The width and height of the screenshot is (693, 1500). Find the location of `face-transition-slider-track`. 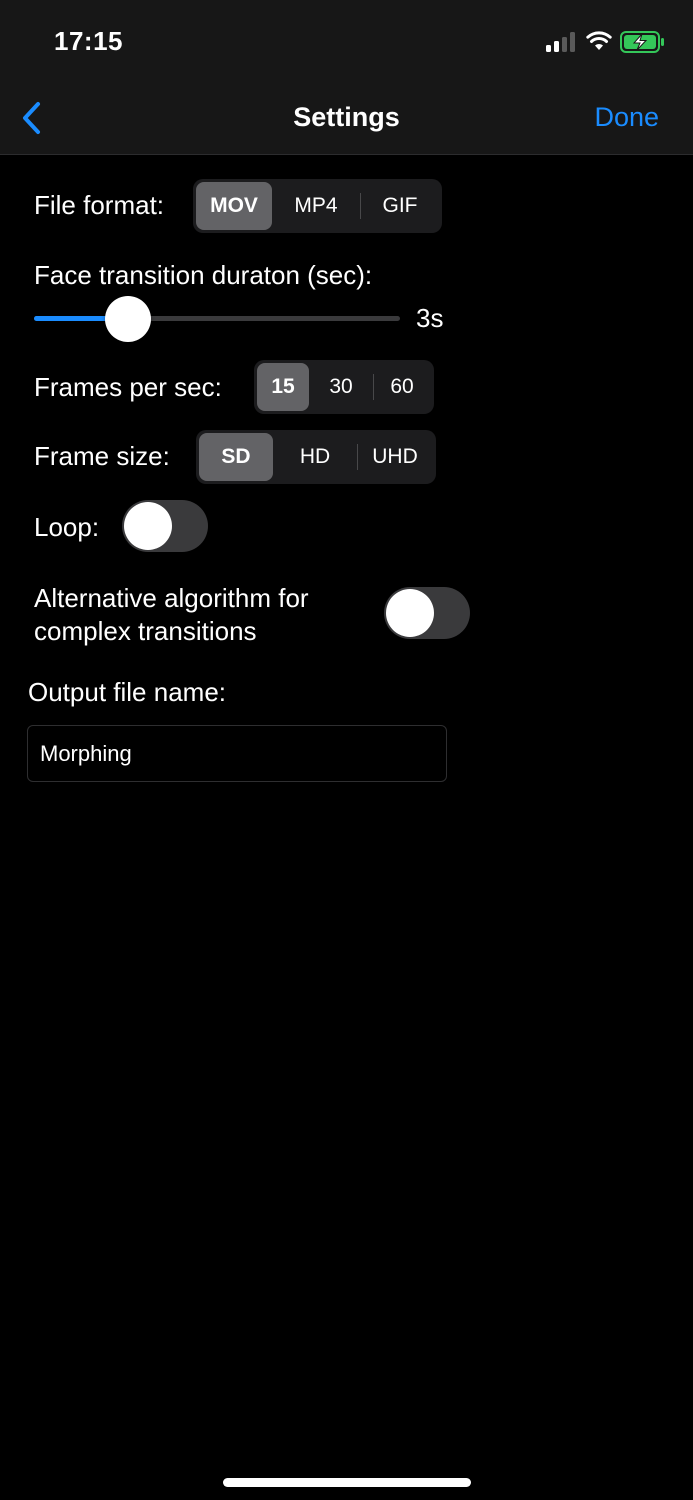

face-transition-slider-track is located at coordinates (217, 318).